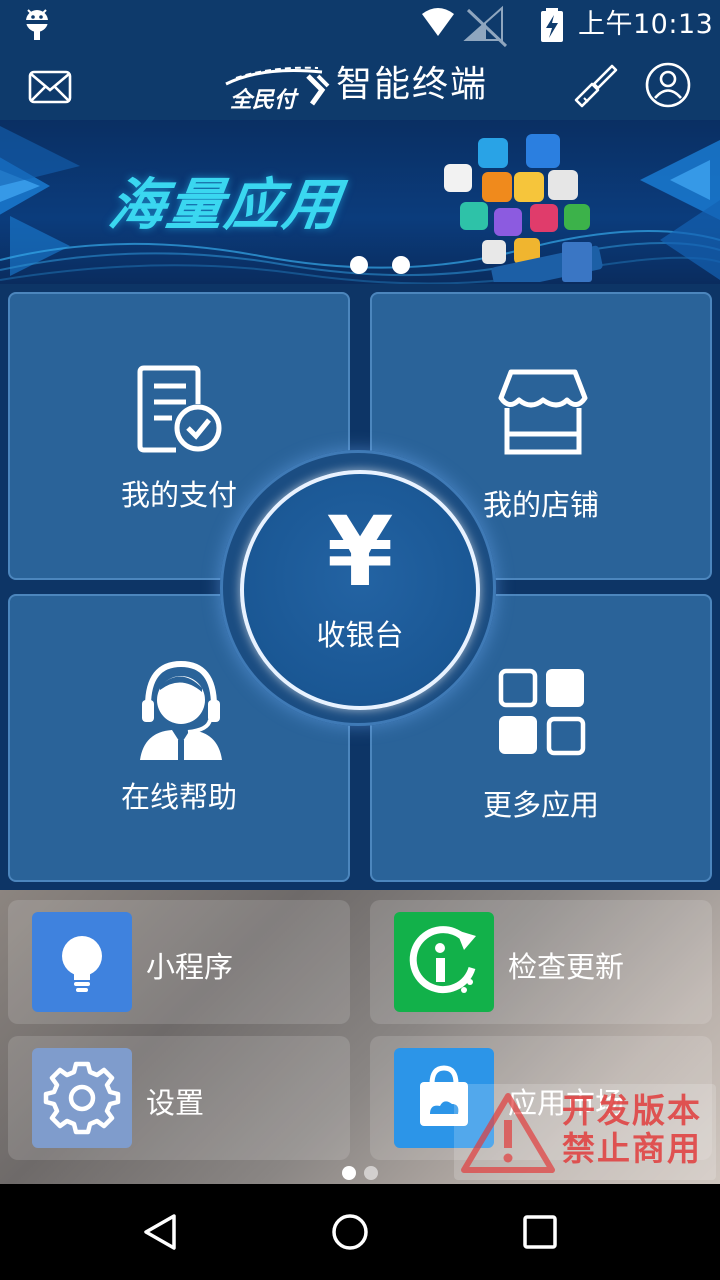 The height and width of the screenshot is (1280, 720). What do you see at coordinates (543, 412) in the screenshot?
I see `store-icon` at bounding box center [543, 412].